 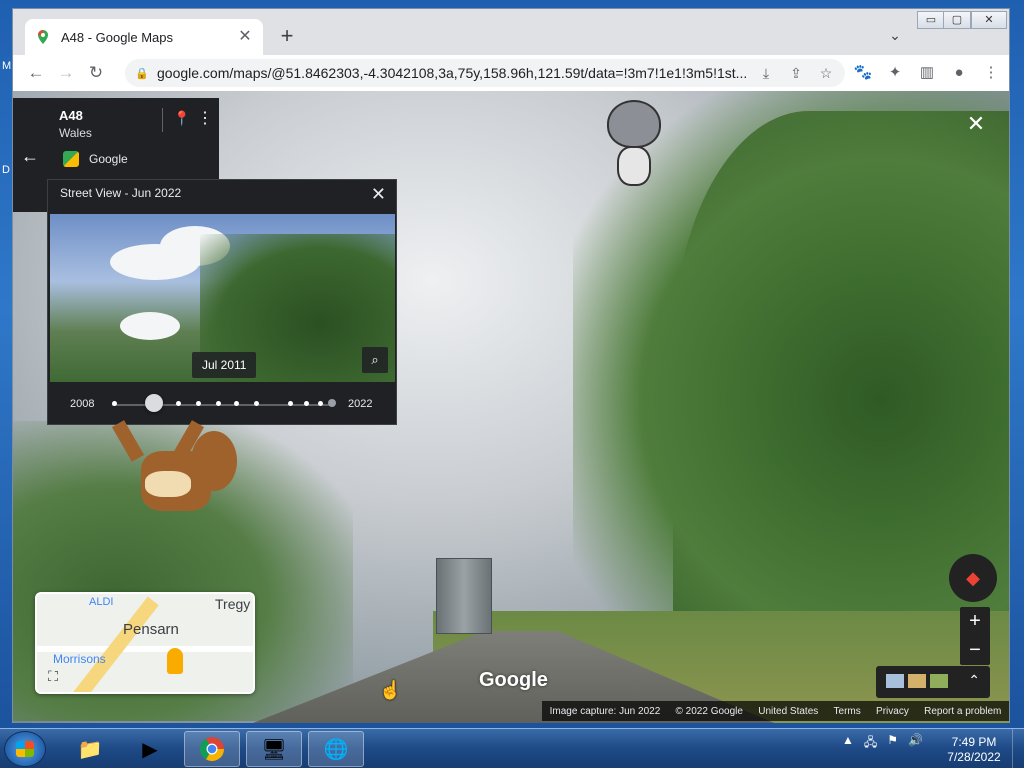 What do you see at coordinates (82, 404) in the screenshot?
I see `year-start: 2008` at bounding box center [82, 404].